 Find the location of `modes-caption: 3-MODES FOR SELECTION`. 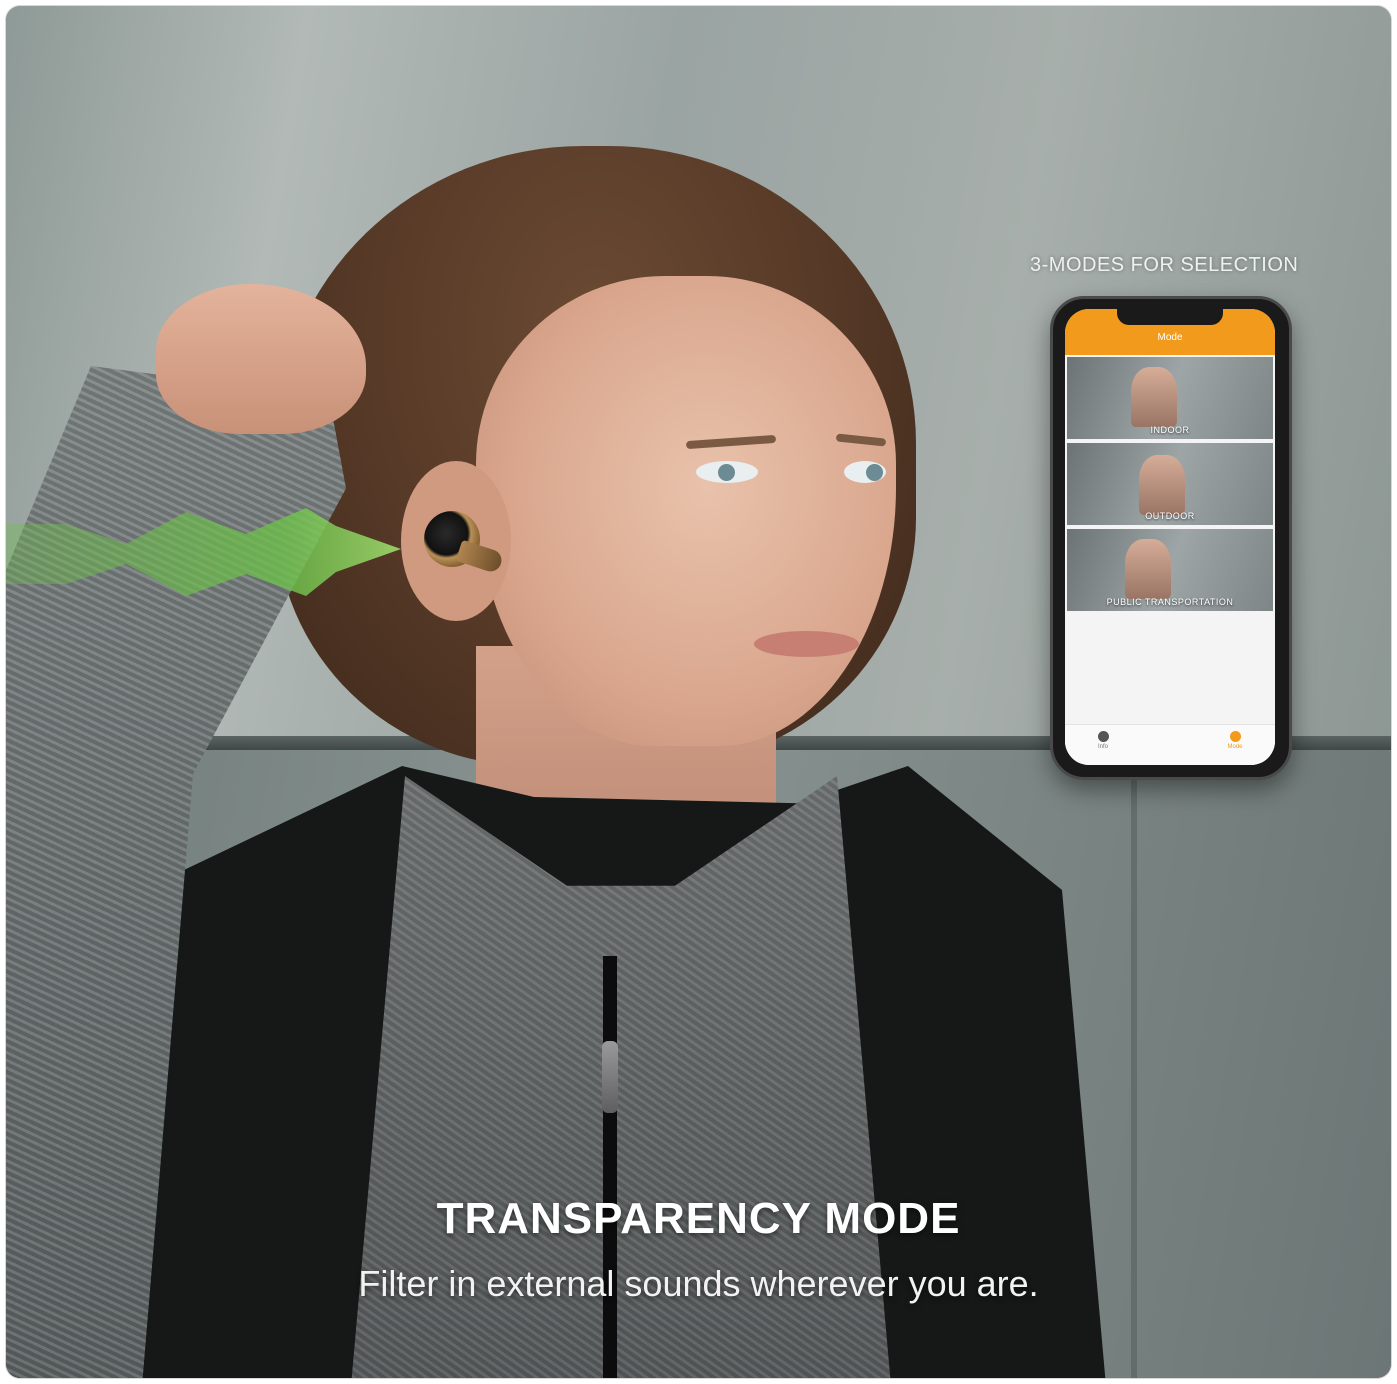

modes-caption: 3-MODES FOR SELECTION is located at coordinates (1164, 265).